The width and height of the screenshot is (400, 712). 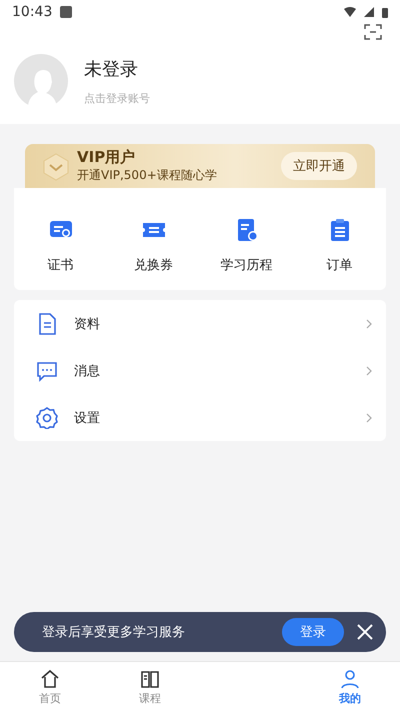 What do you see at coordinates (313, 632) in the screenshot?
I see `login-button: 登录` at bounding box center [313, 632].